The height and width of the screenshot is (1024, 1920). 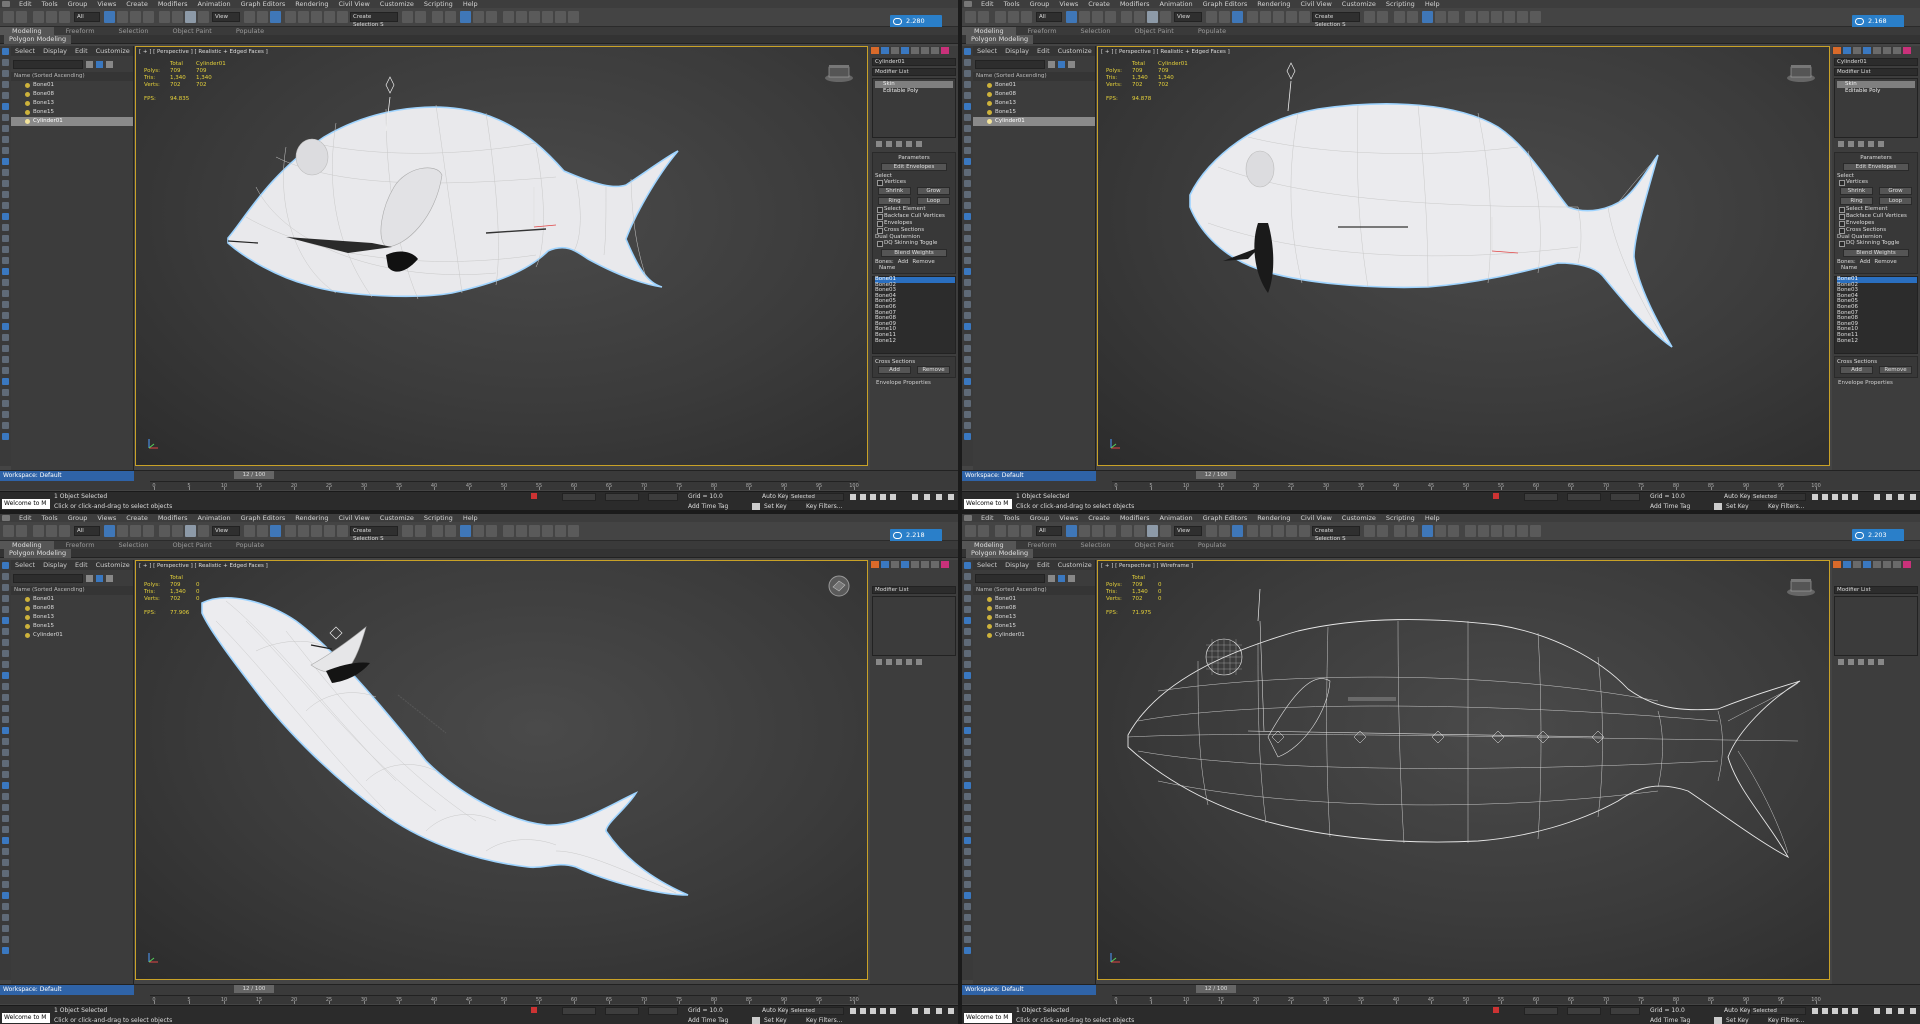 What do you see at coordinates (1315, 518) in the screenshot?
I see `menu-civil-view: Civil View` at bounding box center [1315, 518].